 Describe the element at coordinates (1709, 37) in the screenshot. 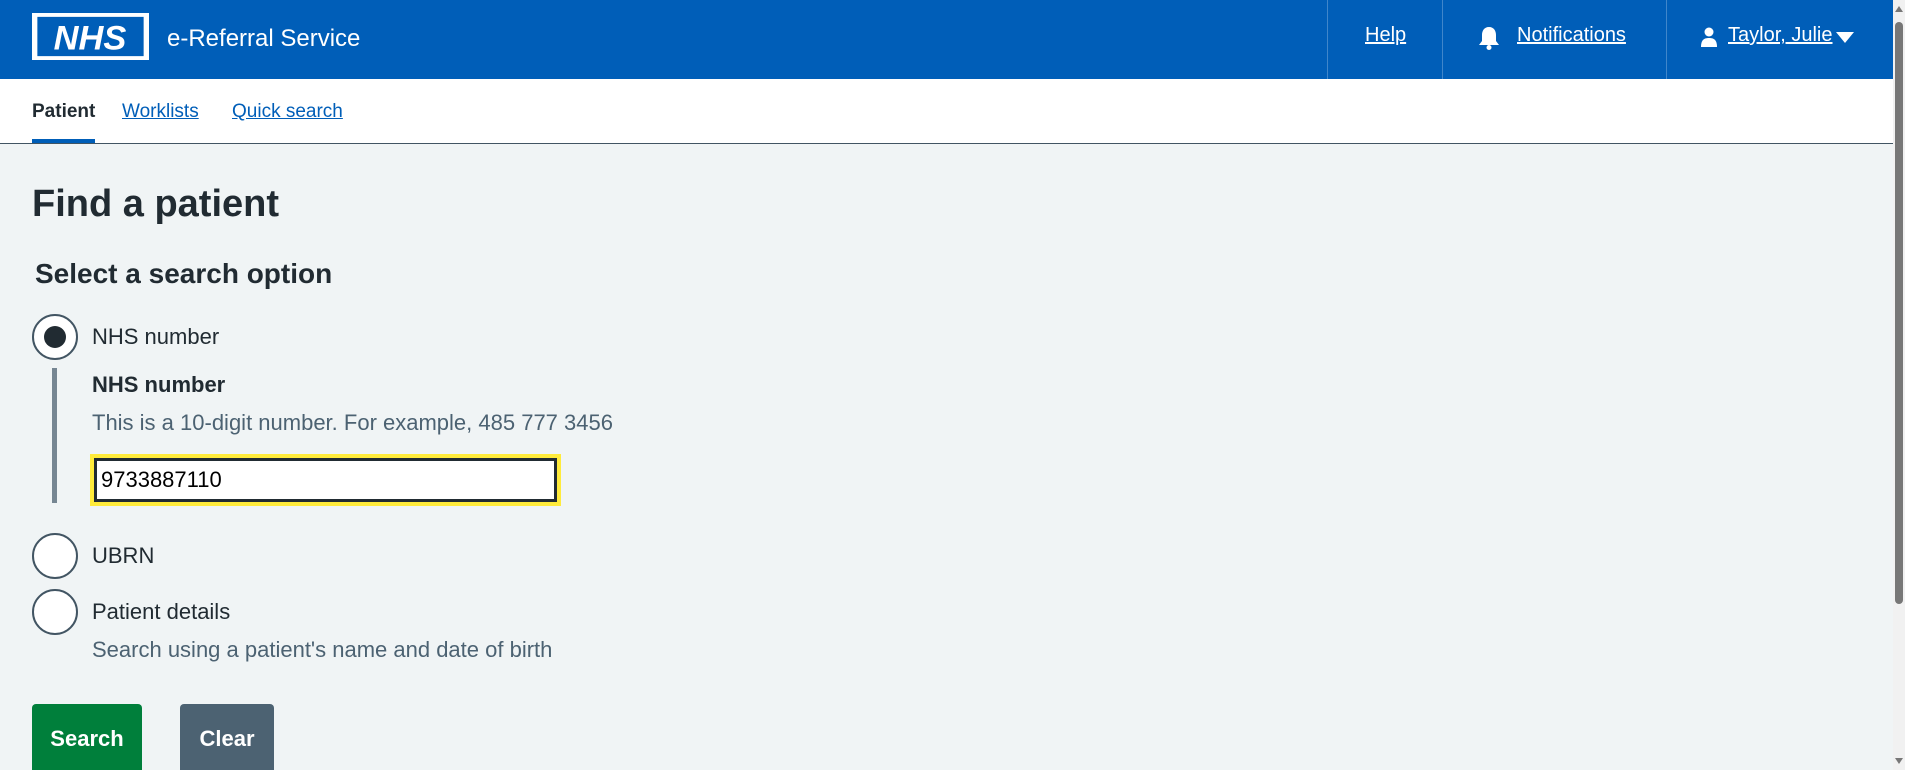

I see `person-icon` at that location.